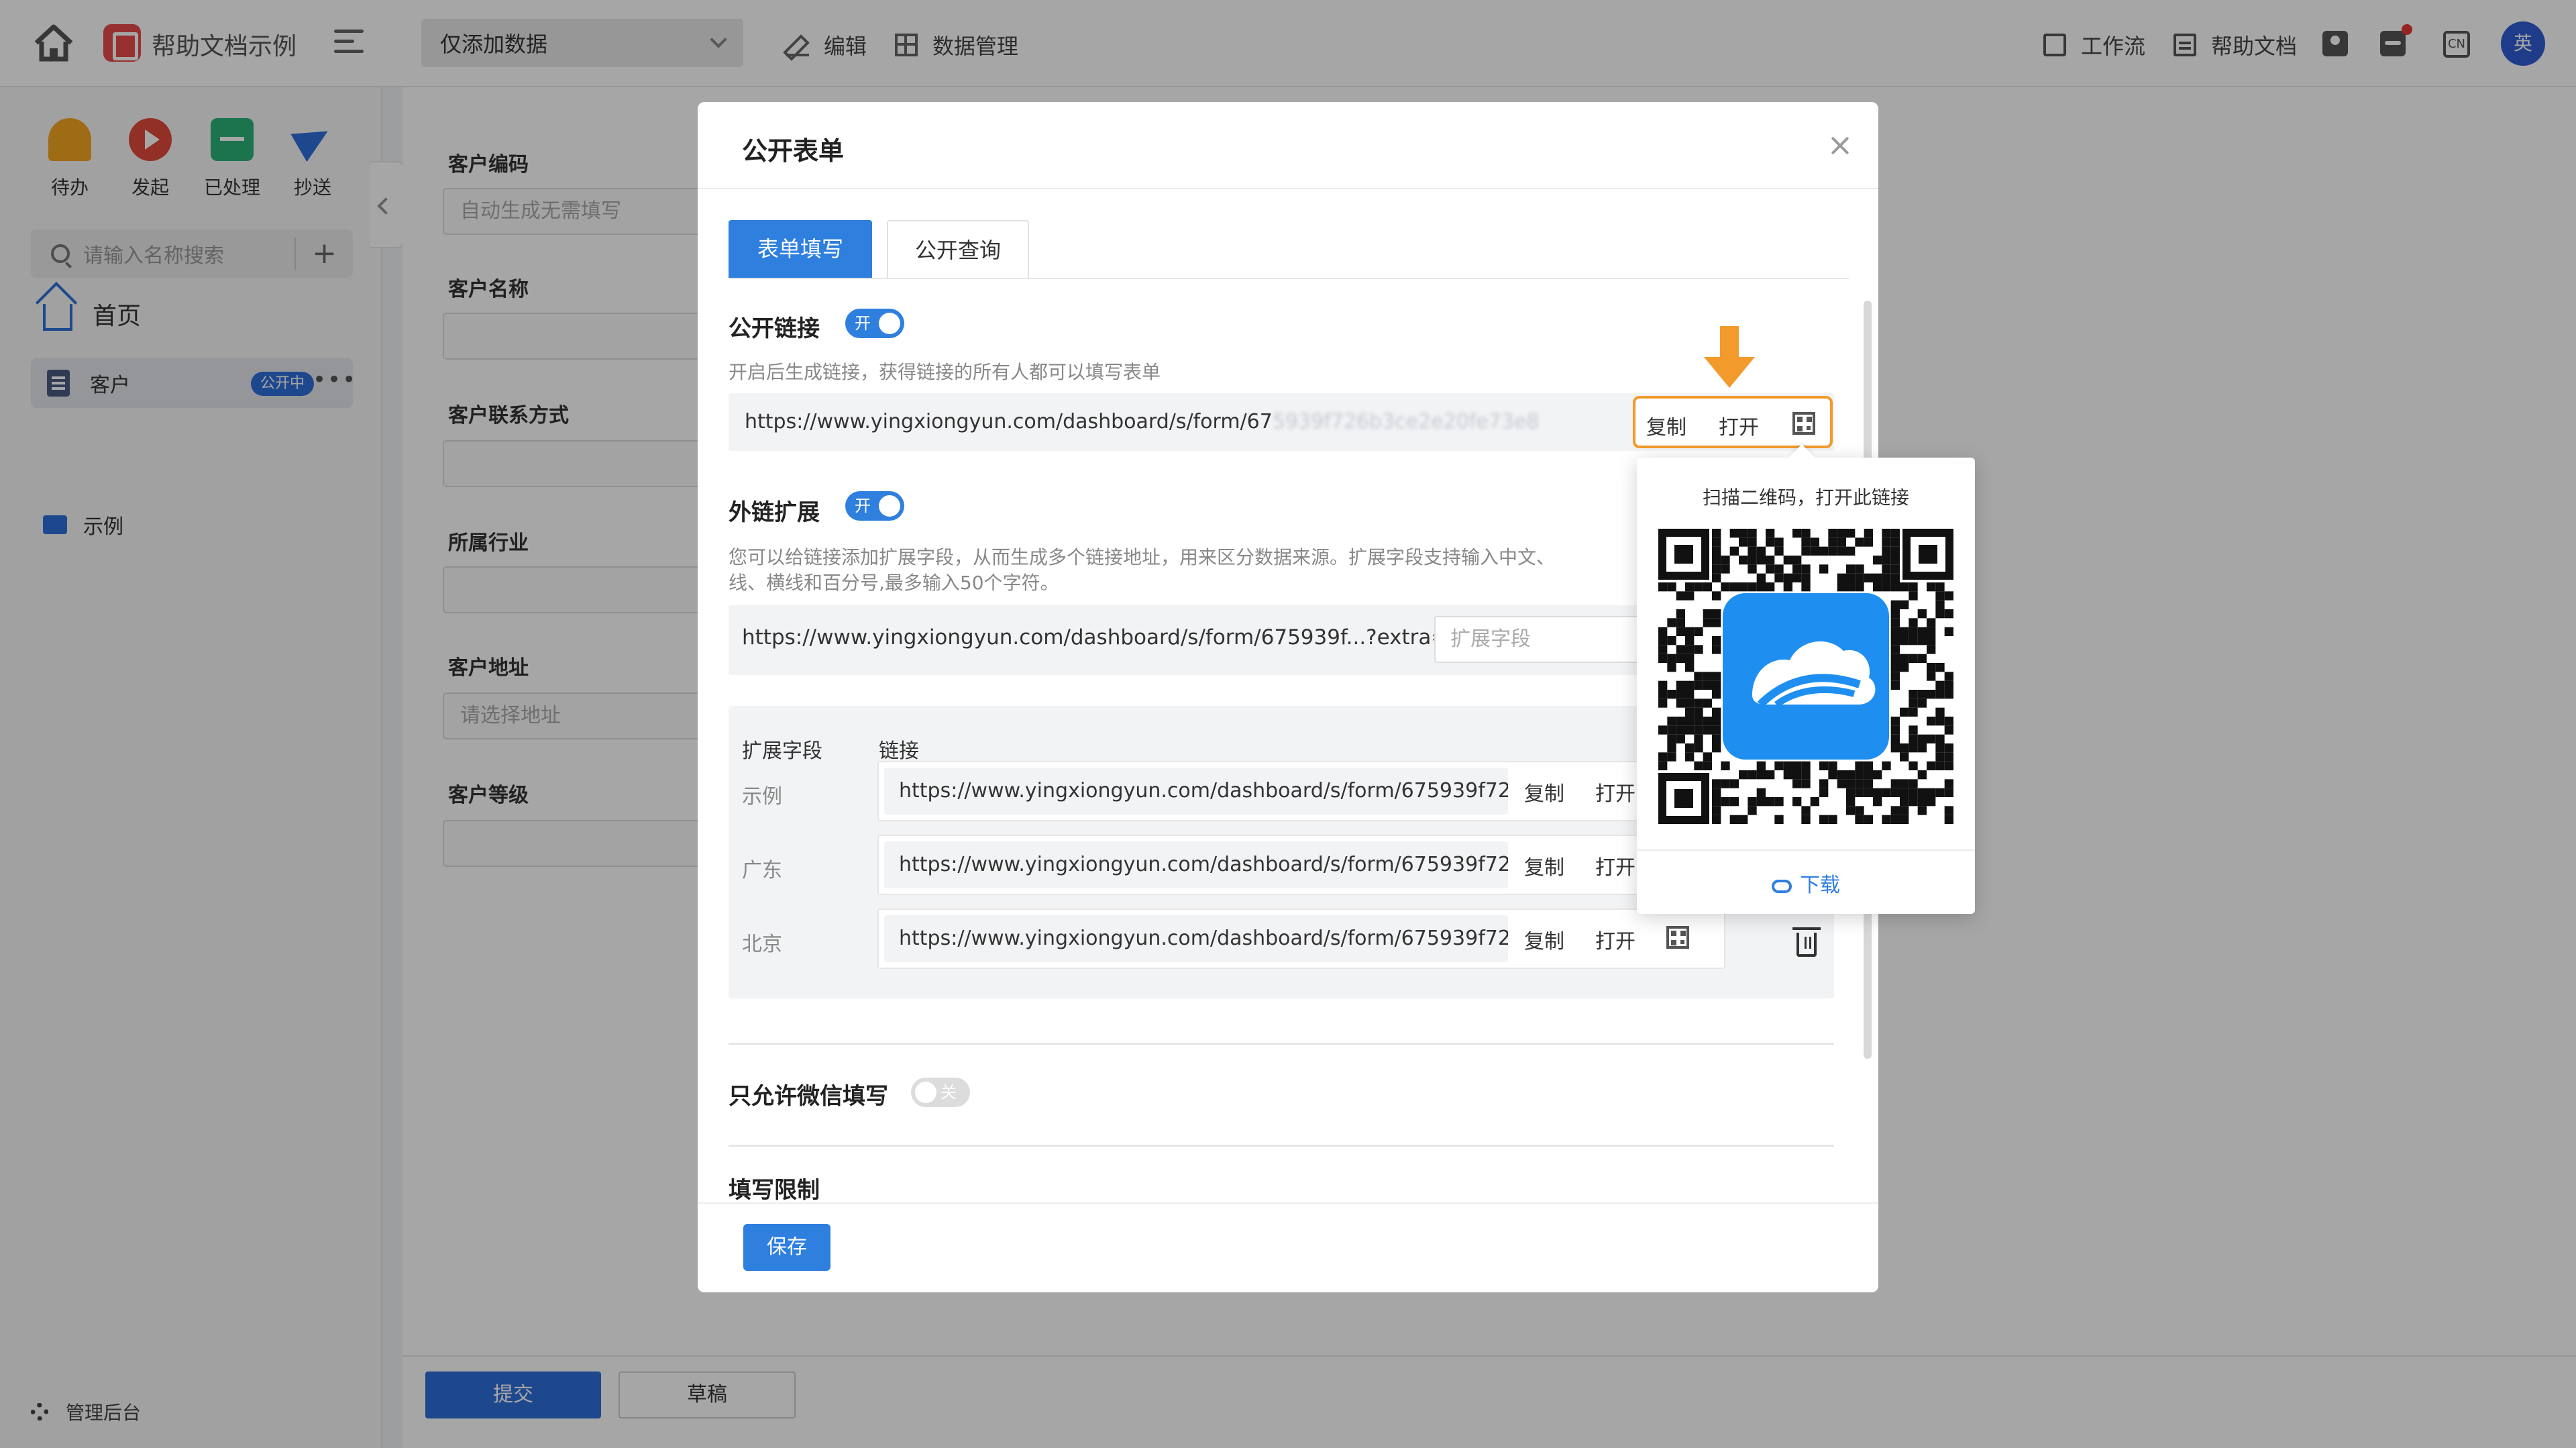 Image resolution: width=2576 pixels, height=1448 pixels. What do you see at coordinates (1782, 886) in the screenshot?
I see `cloud-download-icon` at bounding box center [1782, 886].